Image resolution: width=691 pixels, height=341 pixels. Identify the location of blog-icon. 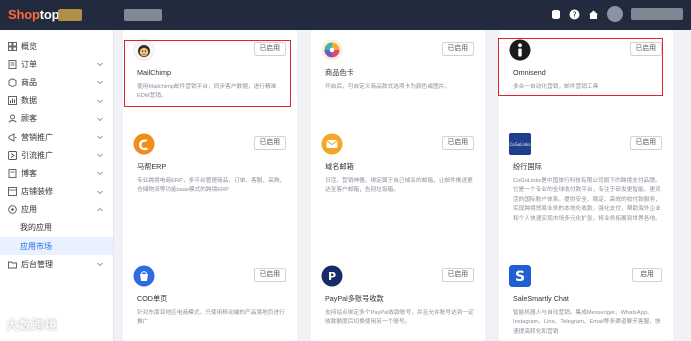
(12, 173).